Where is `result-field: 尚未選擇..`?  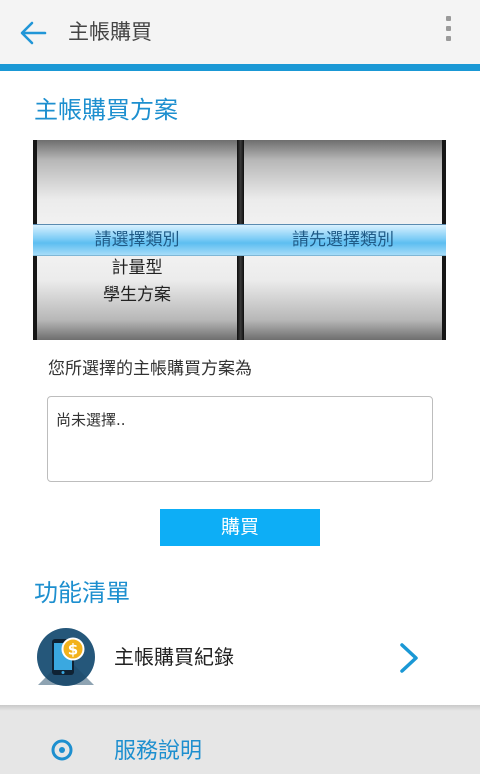 result-field: 尚未選擇.. is located at coordinates (240, 439).